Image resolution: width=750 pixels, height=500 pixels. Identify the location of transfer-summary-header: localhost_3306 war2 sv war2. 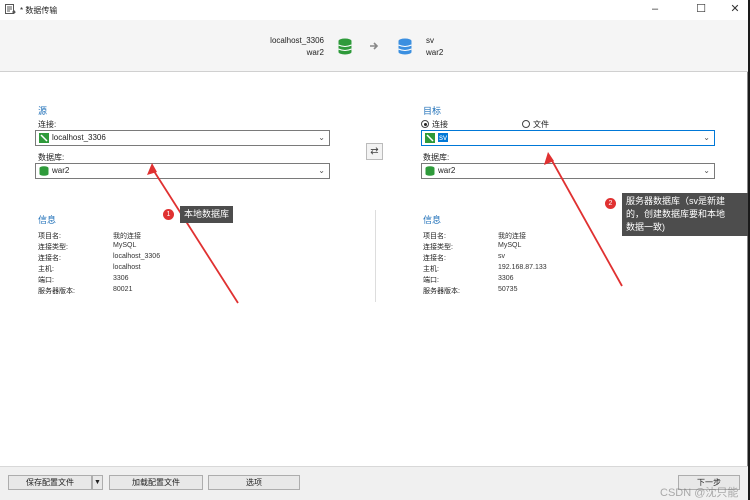
(374, 46).